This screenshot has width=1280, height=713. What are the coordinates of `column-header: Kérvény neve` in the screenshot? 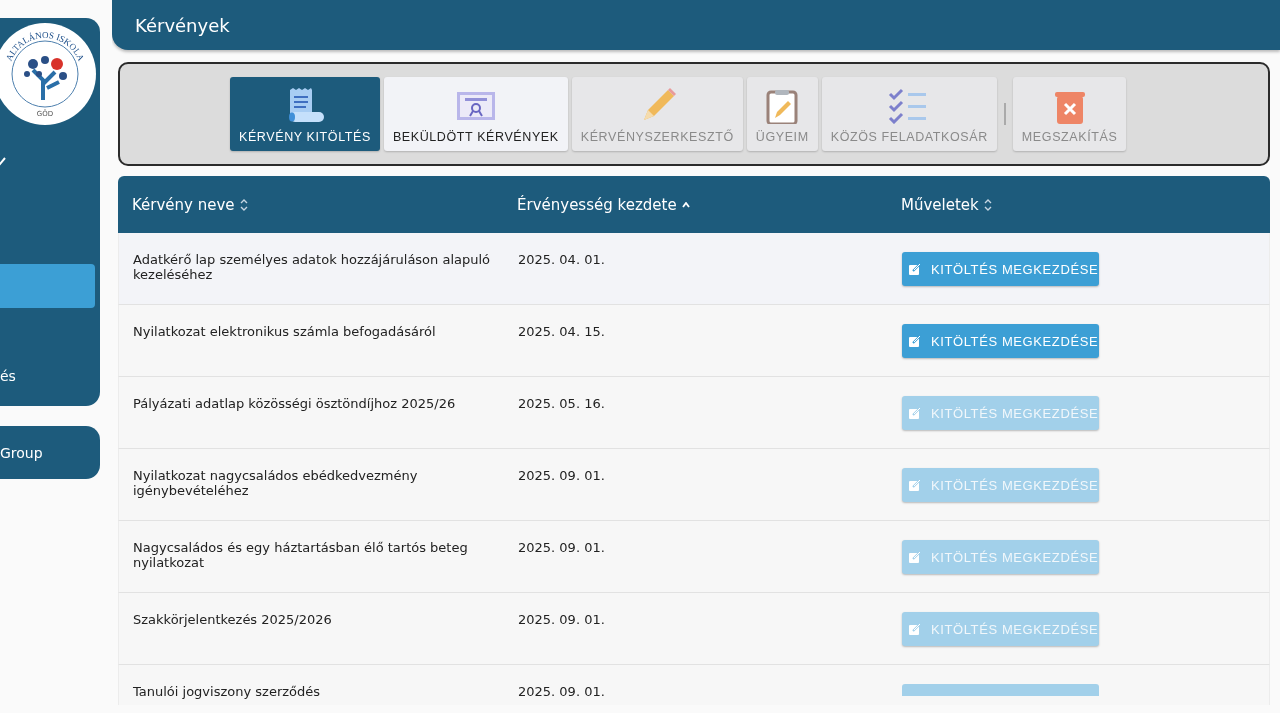 It's located at (183, 204).